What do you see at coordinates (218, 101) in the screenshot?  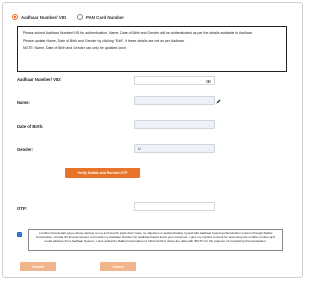 I see `pencil-icon` at bounding box center [218, 101].